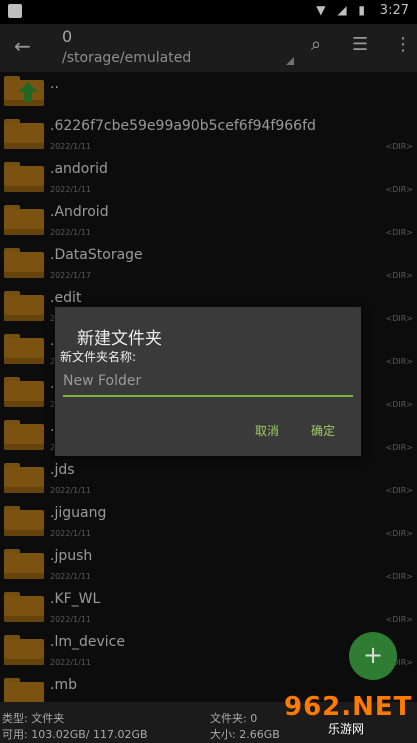 The height and width of the screenshot is (743, 417). Describe the element at coordinates (75, 734) in the screenshot. I see `available-info: 可用: 103.02GB/ 117.02GB` at that location.